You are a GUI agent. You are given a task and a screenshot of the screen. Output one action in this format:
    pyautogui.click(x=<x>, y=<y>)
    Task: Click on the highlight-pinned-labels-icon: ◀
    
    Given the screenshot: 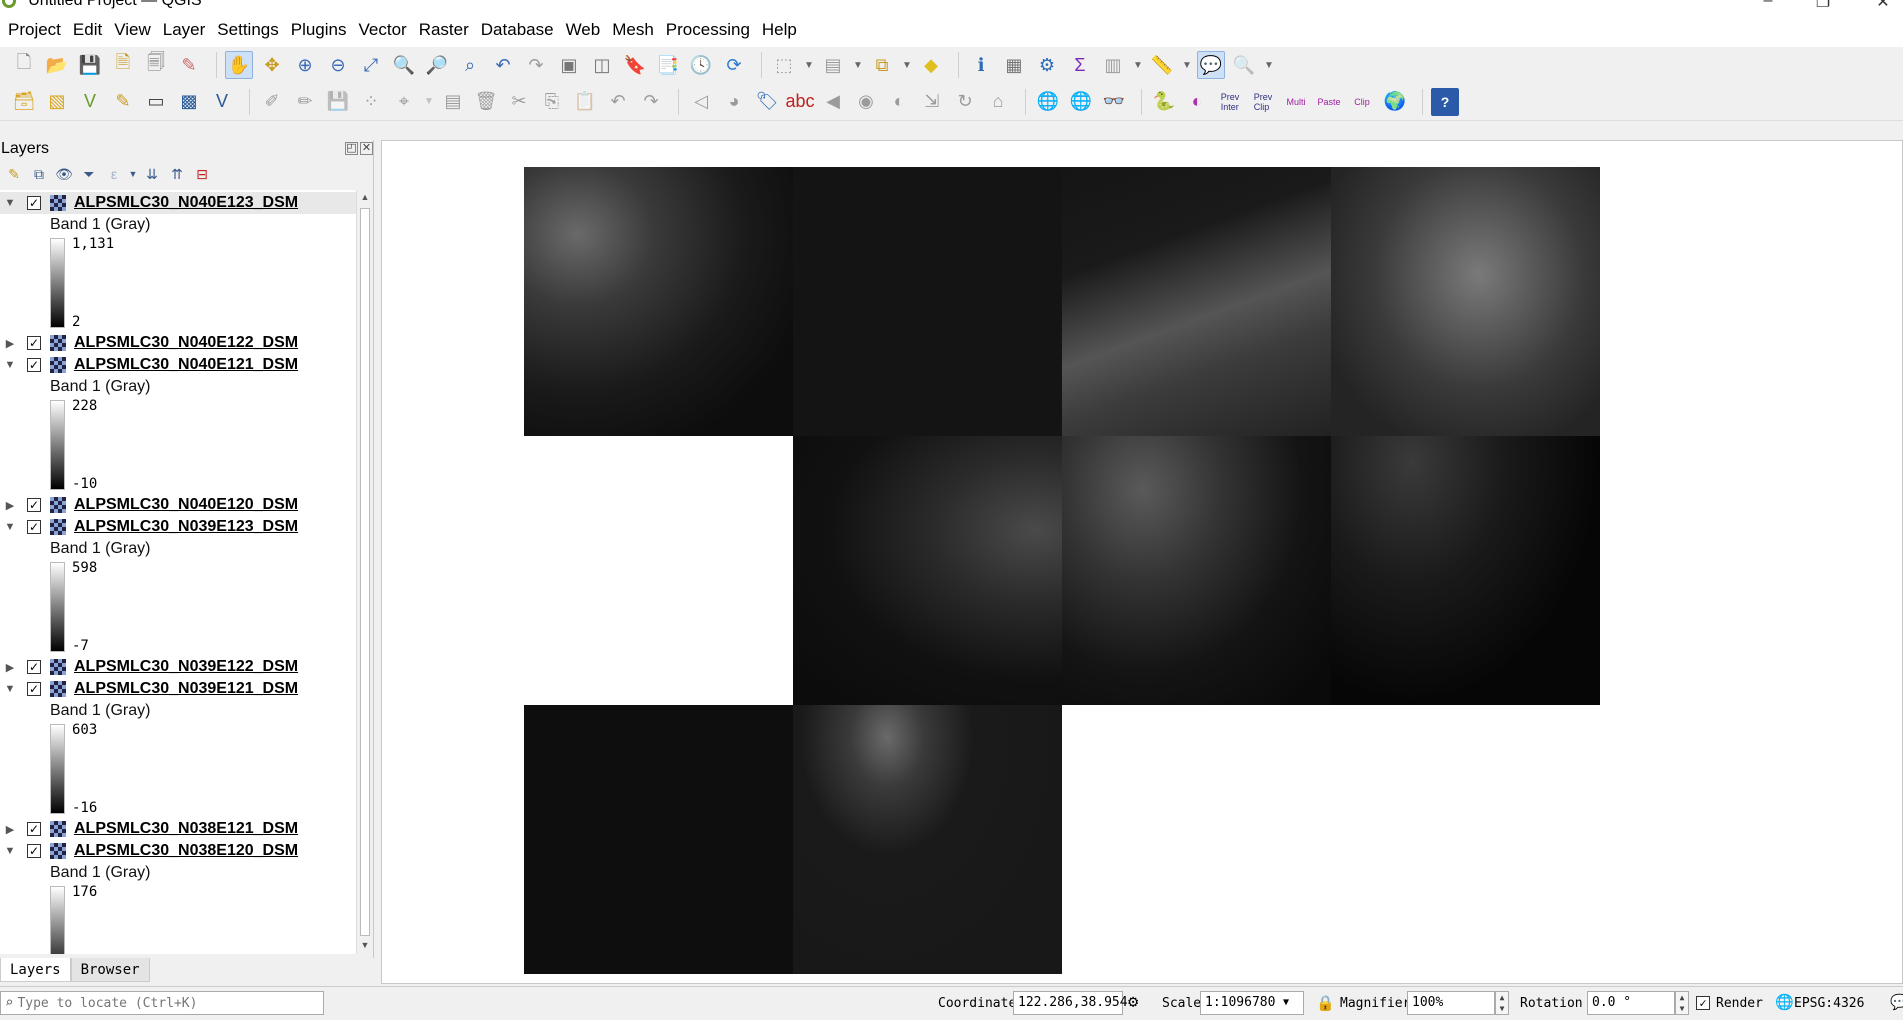 What is the action you would take?
    pyautogui.click(x=833, y=102)
    